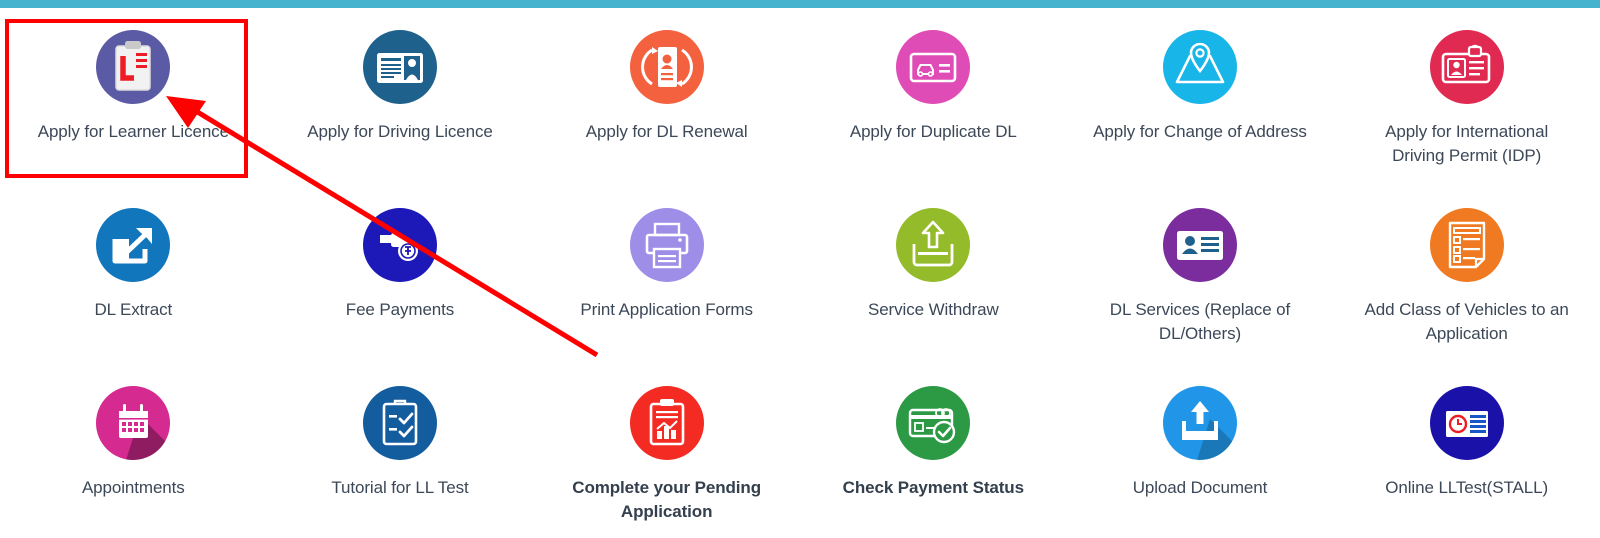  I want to click on service-tile-label: Add Class of Vehicles to an Application, so click(1466, 321).